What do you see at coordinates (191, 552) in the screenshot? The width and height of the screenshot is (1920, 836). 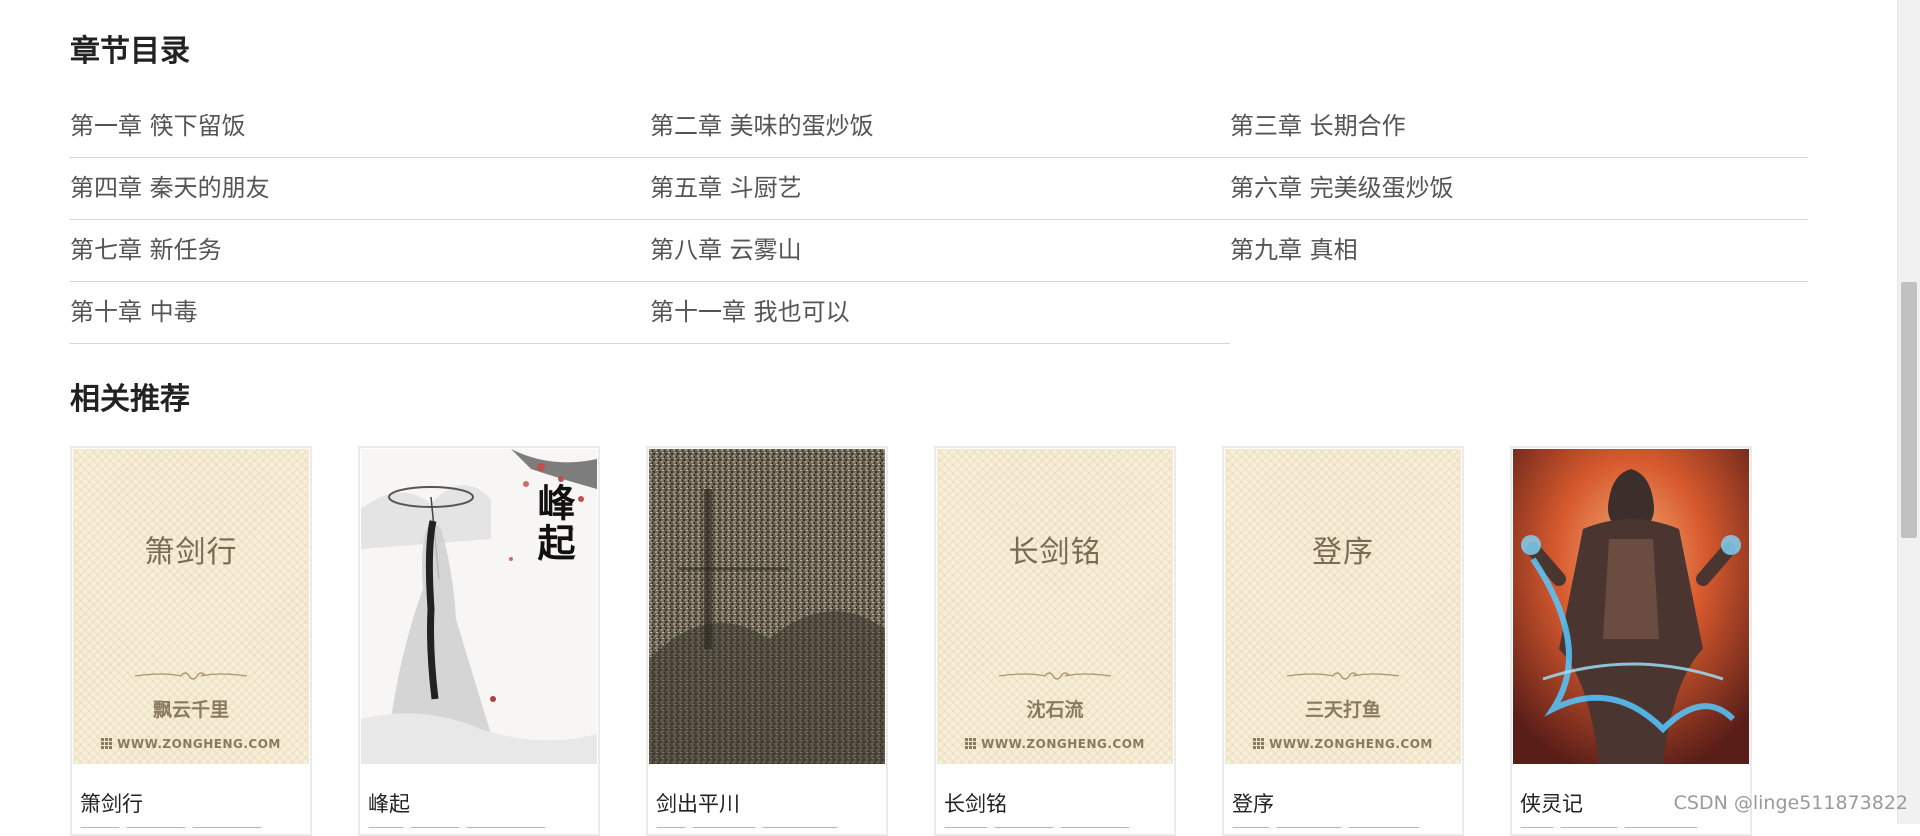 I see `cover-title: 箫剑行` at bounding box center [191, 552].